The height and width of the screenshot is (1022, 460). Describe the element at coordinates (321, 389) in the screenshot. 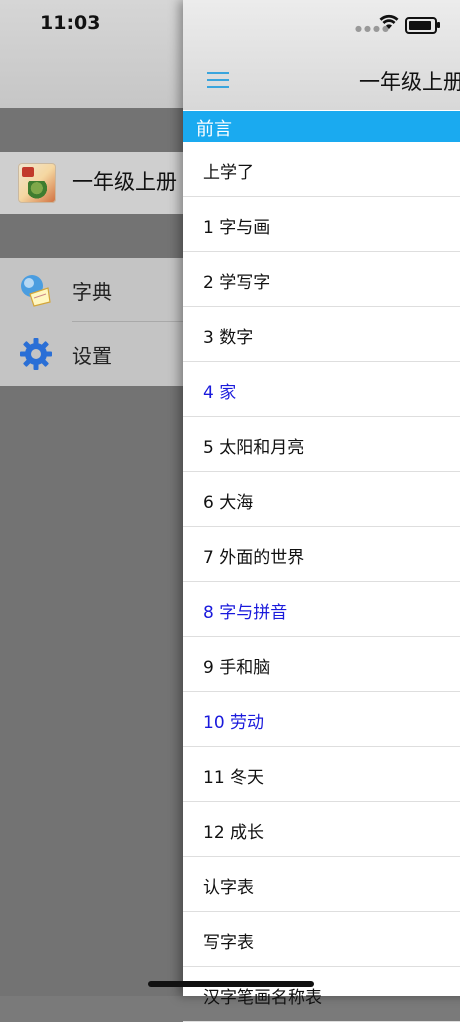

I see `list-item: 4 家` at that location.